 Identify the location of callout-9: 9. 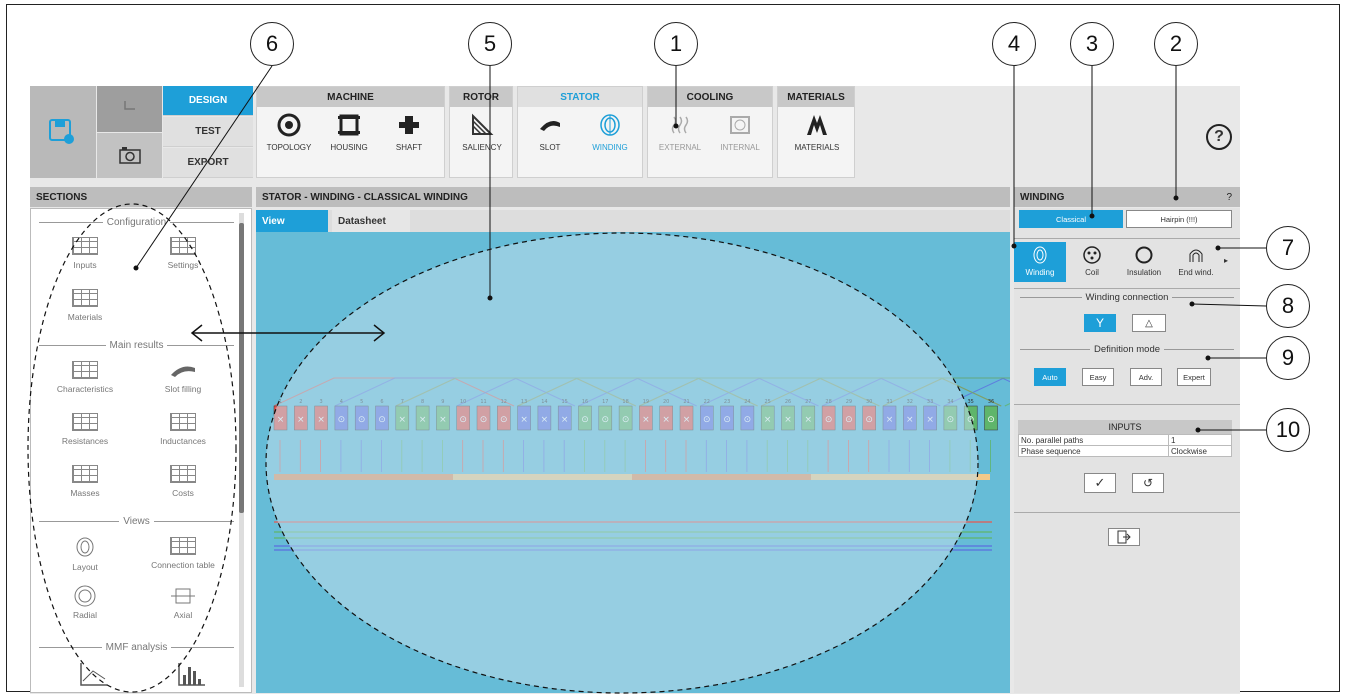
(1288, 358).